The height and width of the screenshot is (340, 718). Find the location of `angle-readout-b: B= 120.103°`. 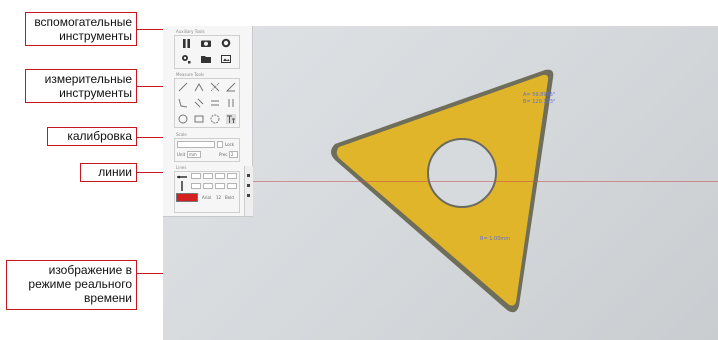

angle-readout-b: B= 120.103° is located at coordinates (539, 102).